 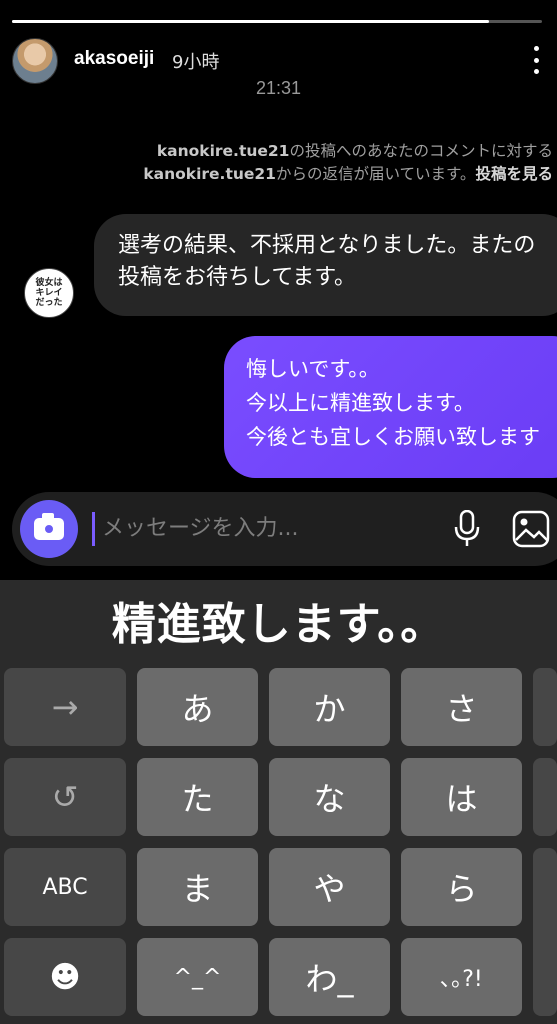 What do you see at coordinates (114, 59) in the screenshot?
I see `username: akasoeiji` at bounding box center [114, 59].